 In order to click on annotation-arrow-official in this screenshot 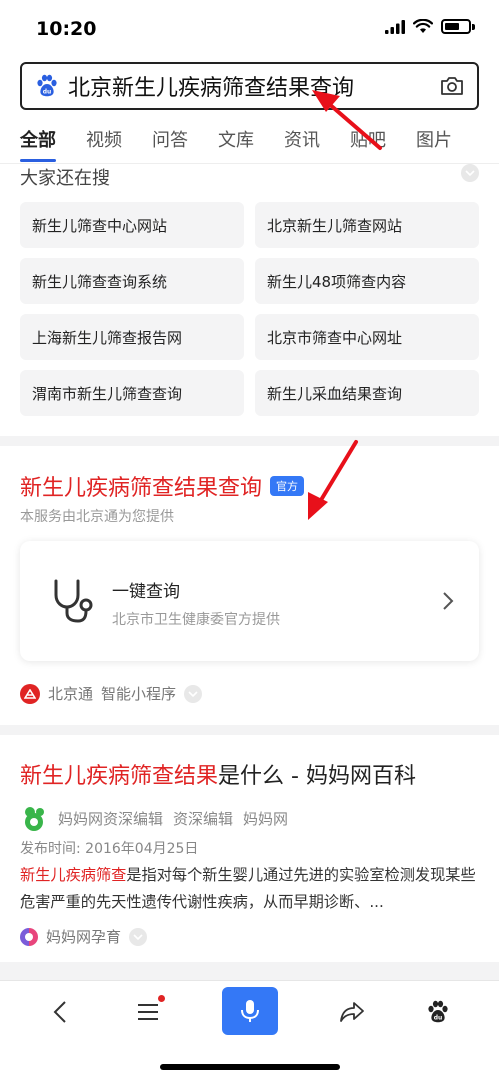, I will do `click(333, 480)`.